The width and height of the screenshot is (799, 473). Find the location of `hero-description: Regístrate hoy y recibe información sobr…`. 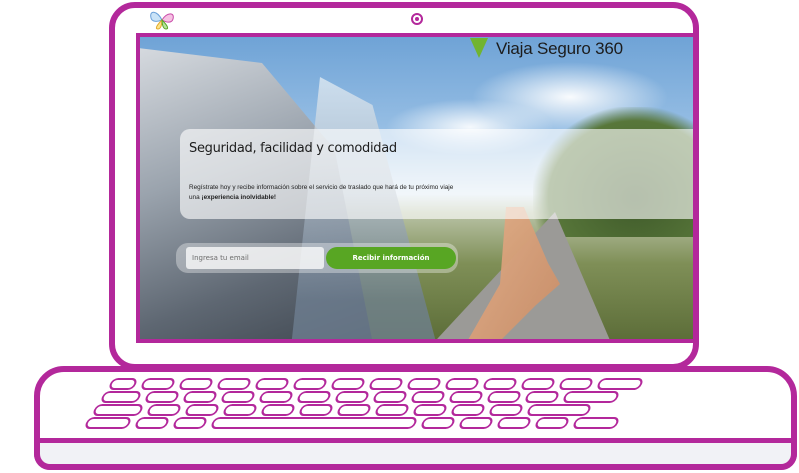

hero-description: Regístrate hoy y recibe información sobr… is located at coordinates (324, 193).